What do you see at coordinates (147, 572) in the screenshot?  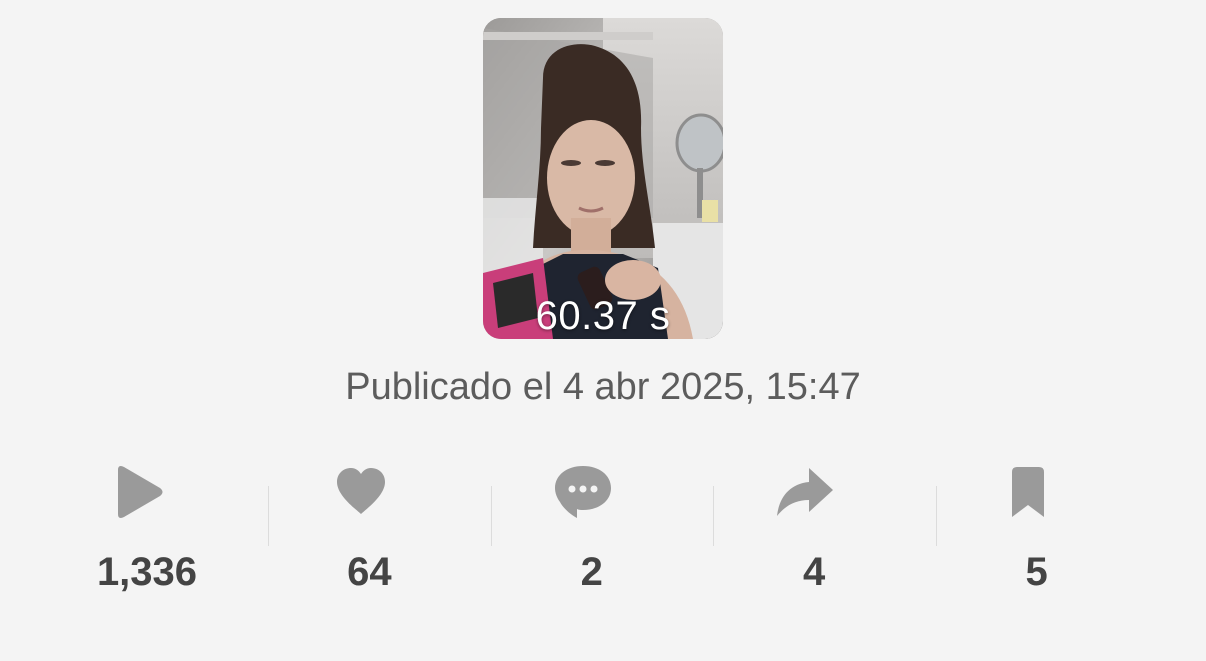 I see `views-count: 1,336` at bounding box center [147, 572].